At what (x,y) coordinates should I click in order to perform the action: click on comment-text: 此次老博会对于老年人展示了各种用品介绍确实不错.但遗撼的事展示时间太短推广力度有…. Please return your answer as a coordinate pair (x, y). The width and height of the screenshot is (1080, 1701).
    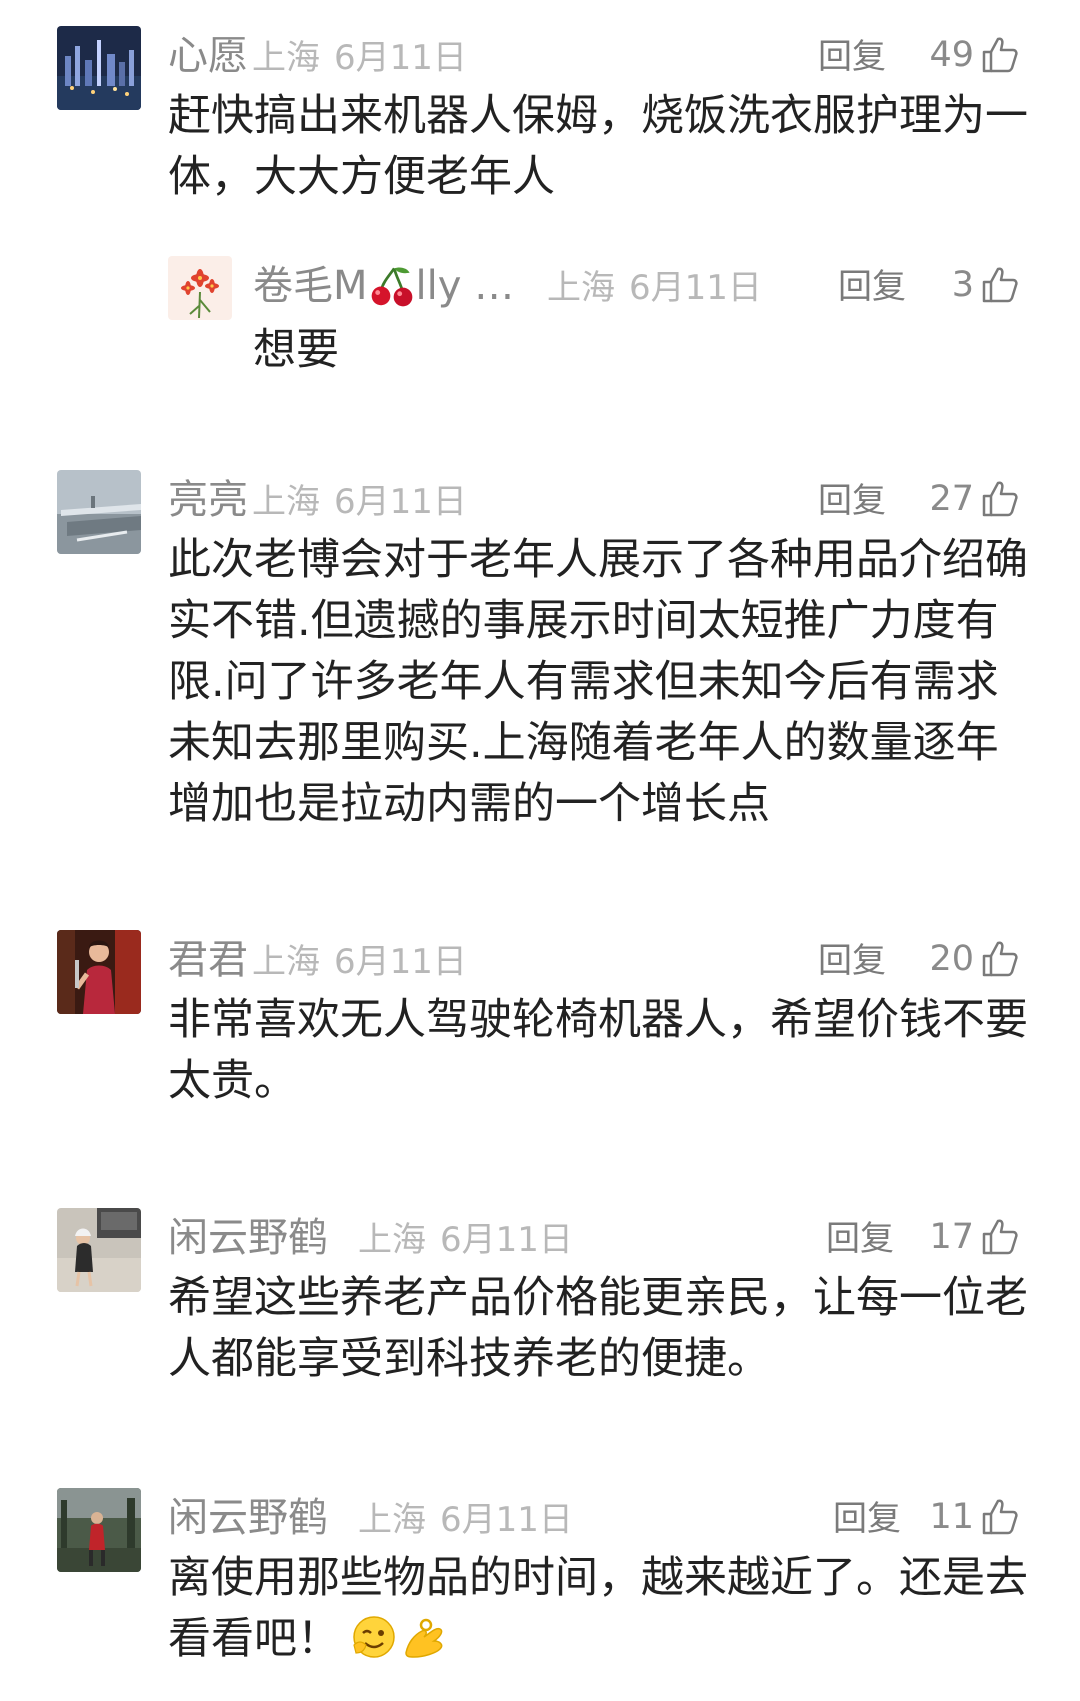
    Looking at the image, I should click on (598, 682).